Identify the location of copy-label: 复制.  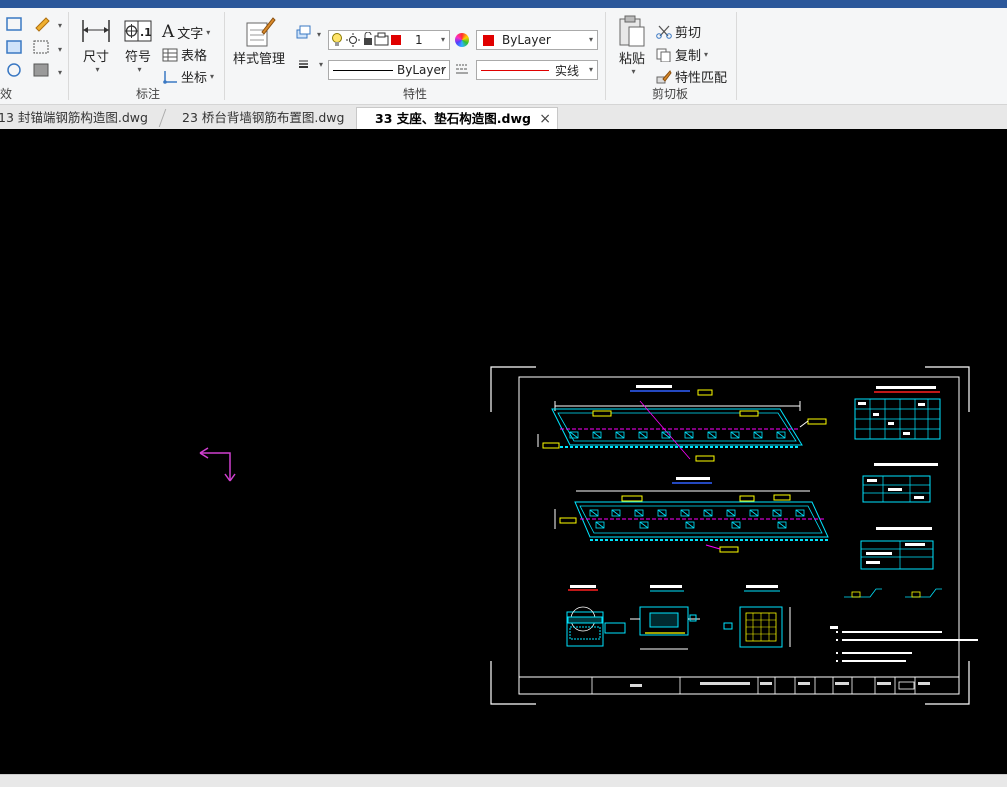
(688, 56).